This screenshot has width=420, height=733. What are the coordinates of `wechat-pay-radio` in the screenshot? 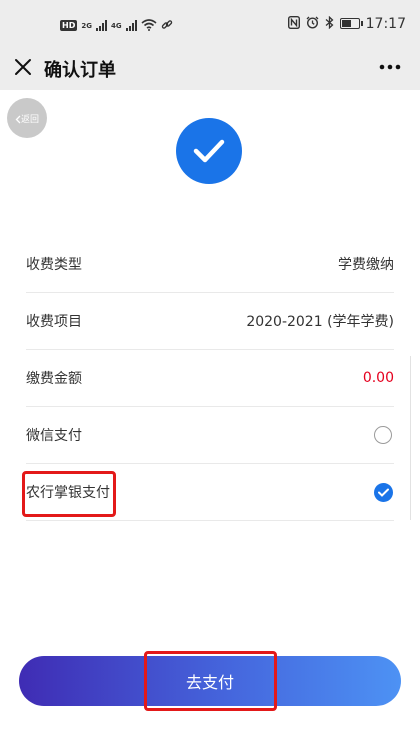 It's located at (383, 435).